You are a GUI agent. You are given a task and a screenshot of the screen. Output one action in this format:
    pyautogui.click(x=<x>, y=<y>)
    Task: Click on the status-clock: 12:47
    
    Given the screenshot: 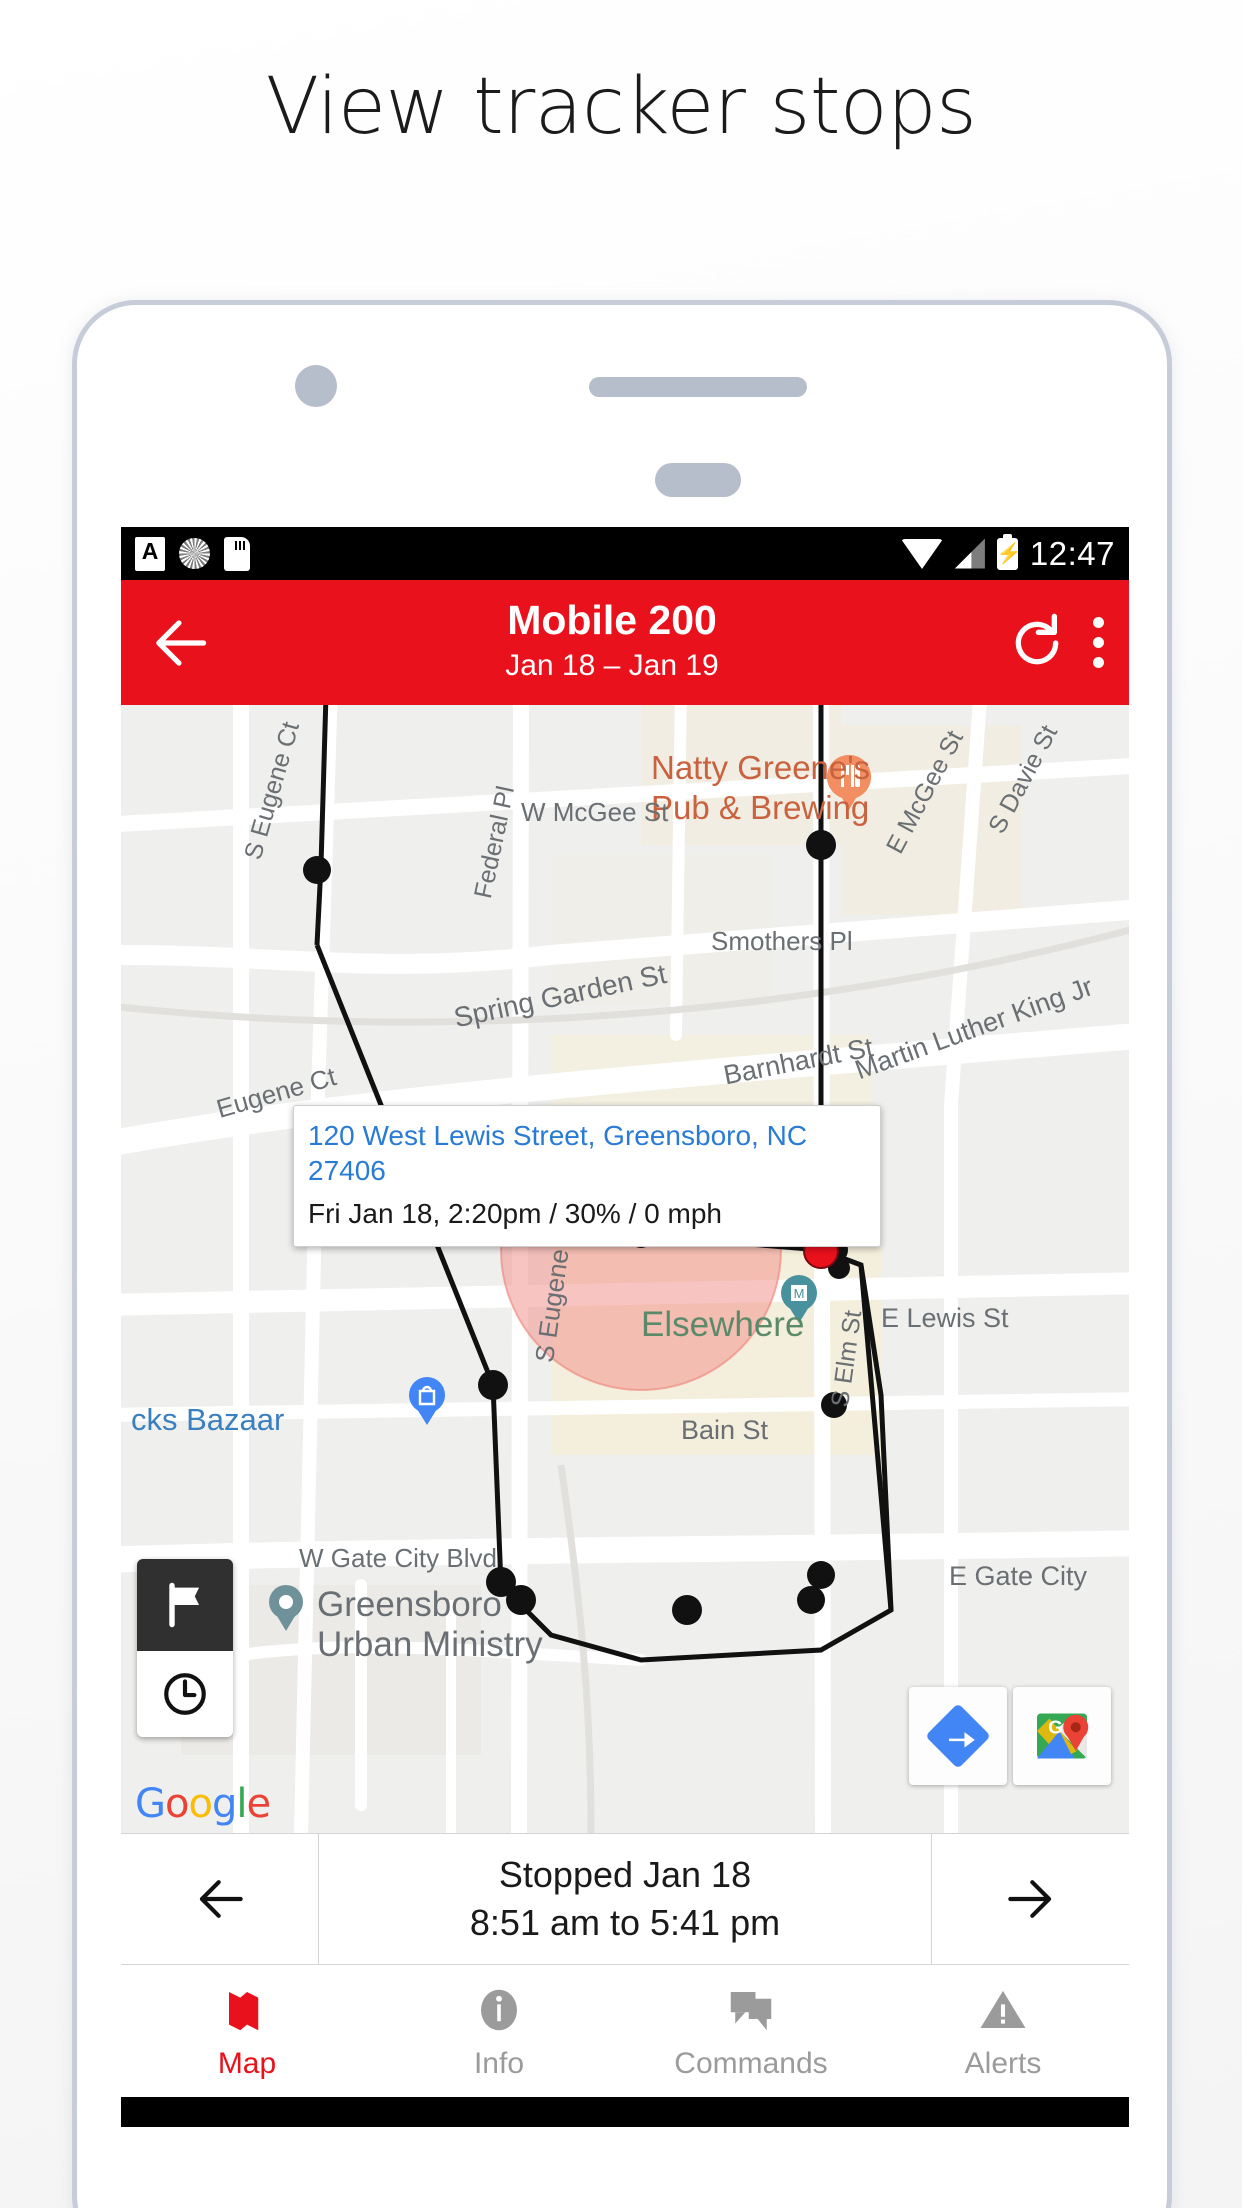 What is the action you would take?
    pyautogui.click(x=1072, y=553)
    